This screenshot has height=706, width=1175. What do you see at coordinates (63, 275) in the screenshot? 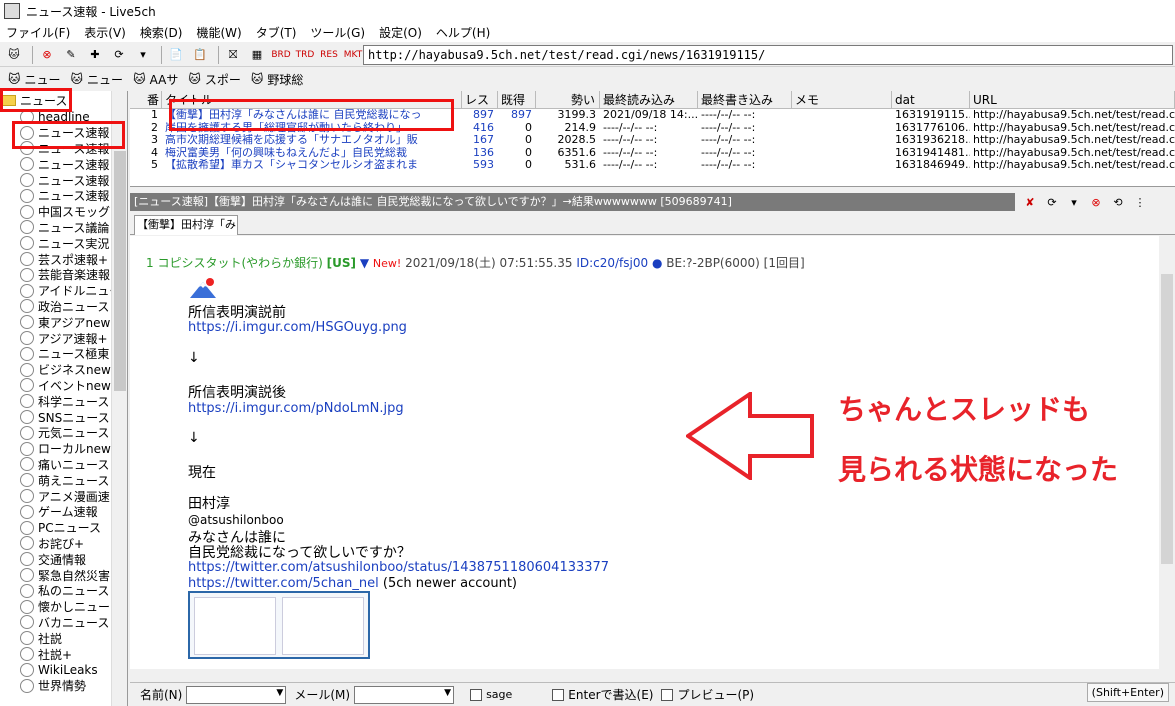
I see `tree-board-item: 芸能音楽速報` at bounding box center [63, 275].